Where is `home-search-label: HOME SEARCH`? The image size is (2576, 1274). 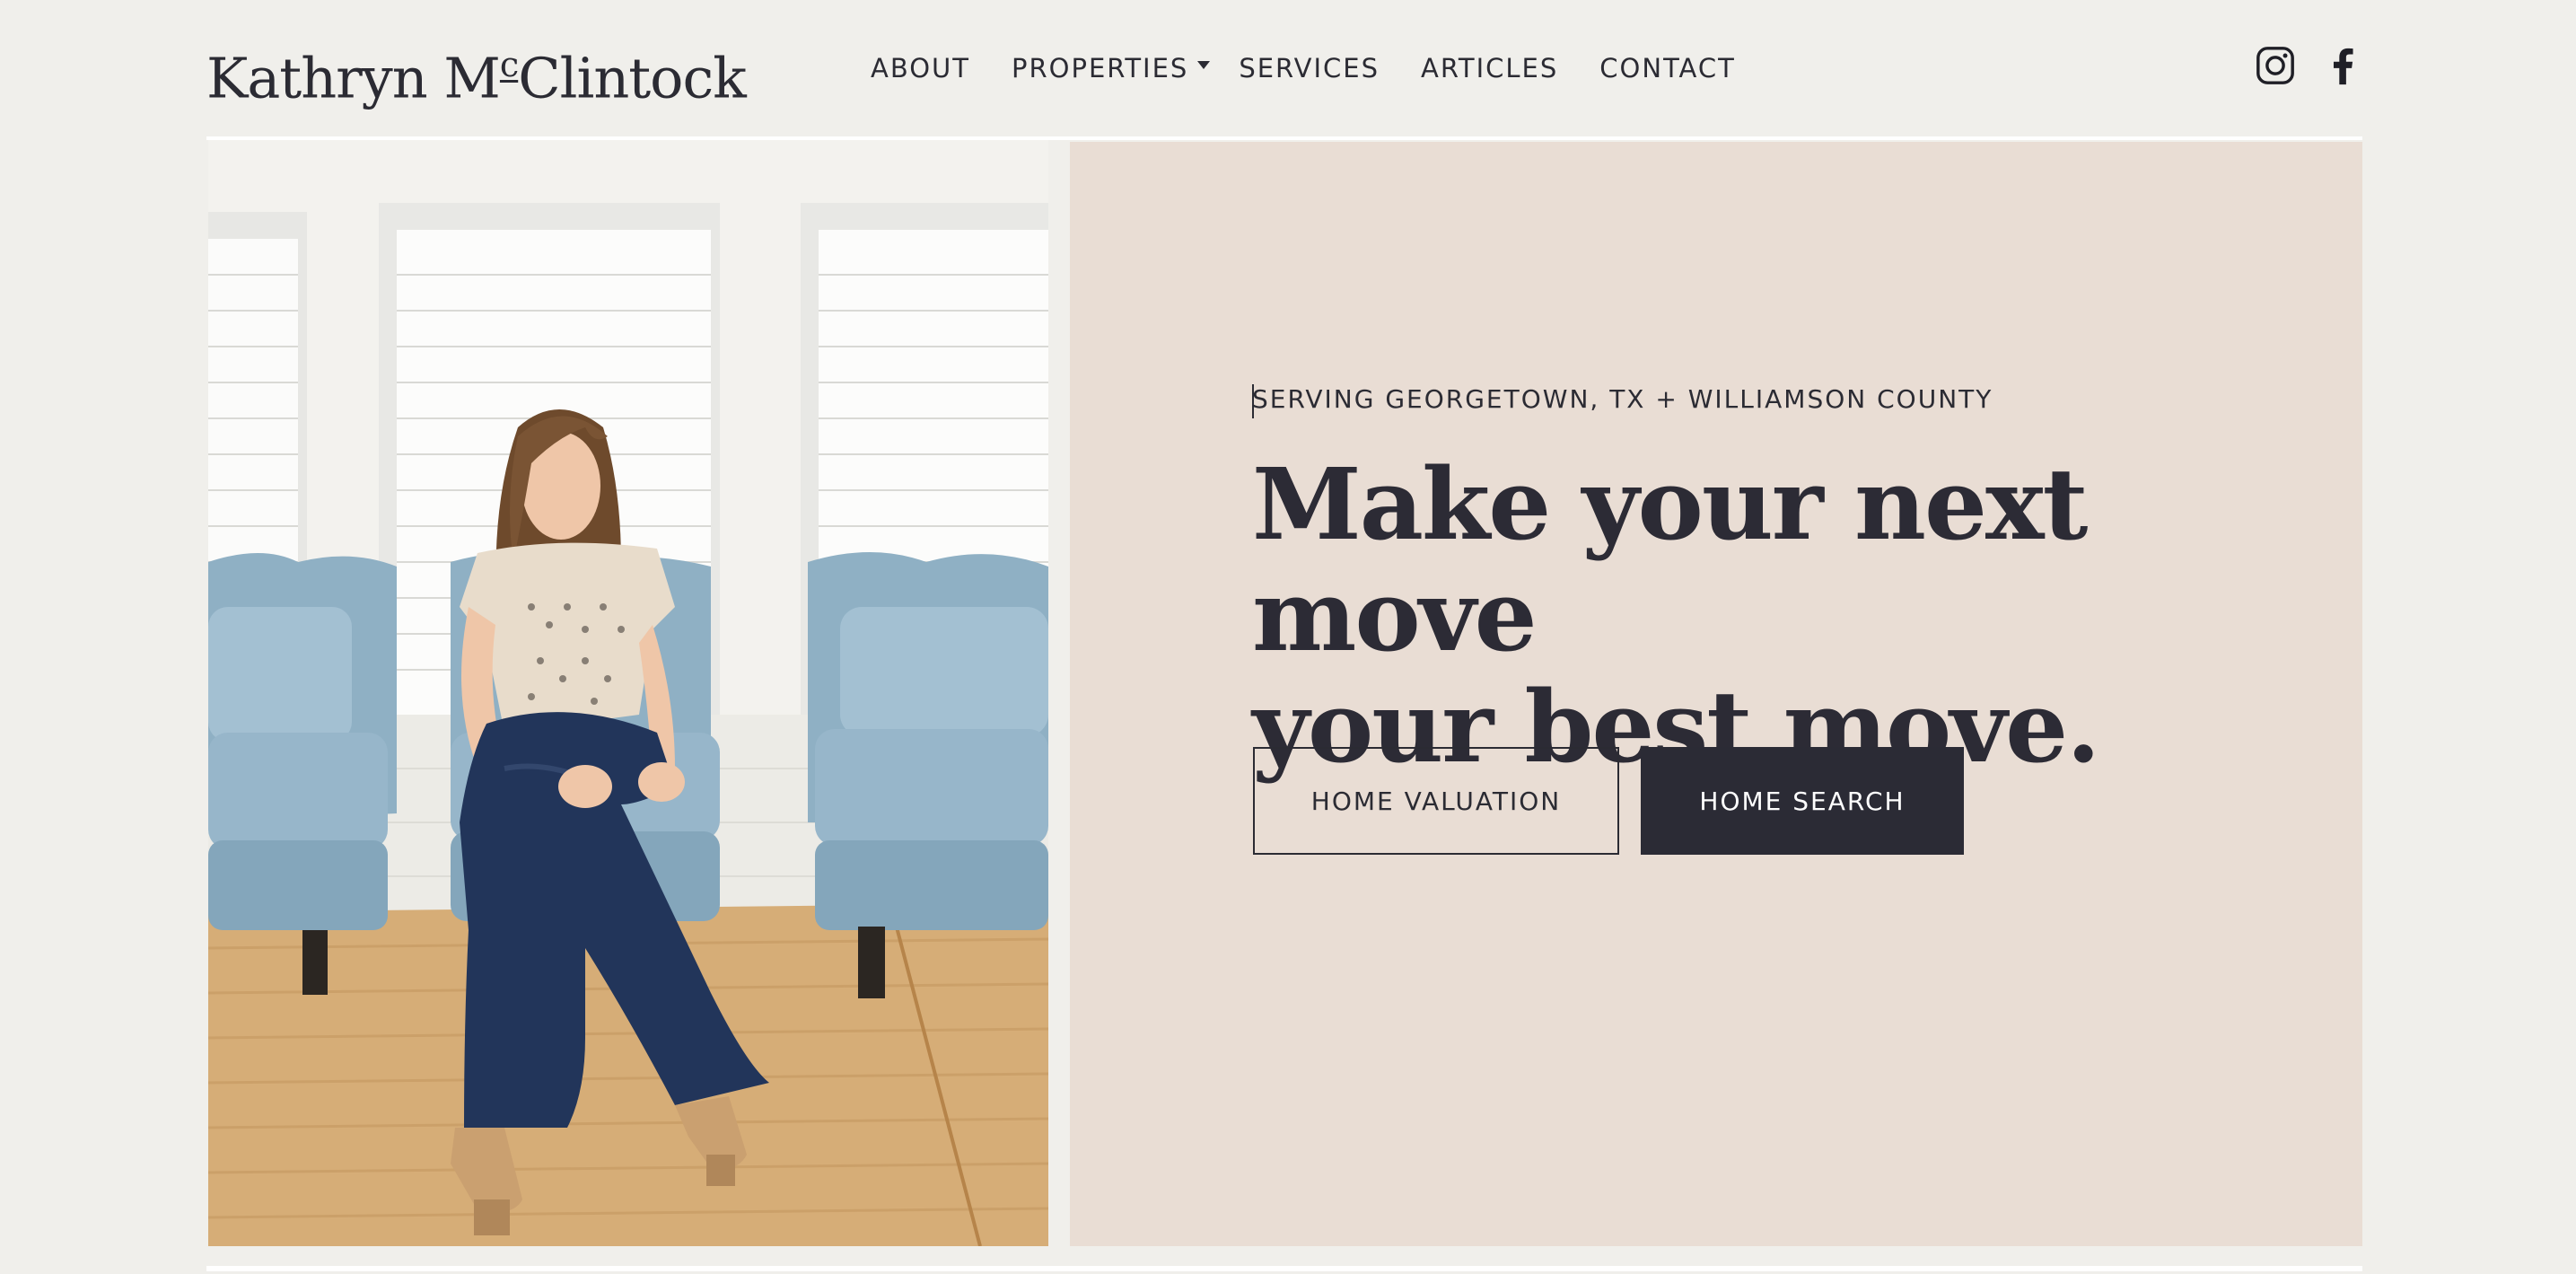 home-search-label: HOME SEARCH is located at coordinates (1802, 801).